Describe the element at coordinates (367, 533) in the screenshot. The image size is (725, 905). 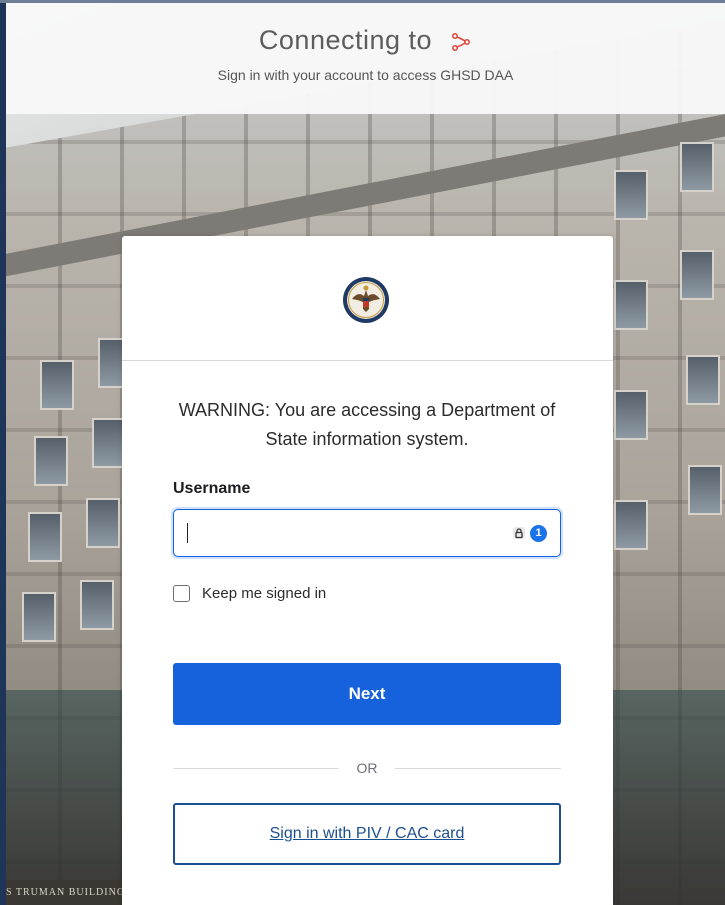
I see `username-input` at that location.